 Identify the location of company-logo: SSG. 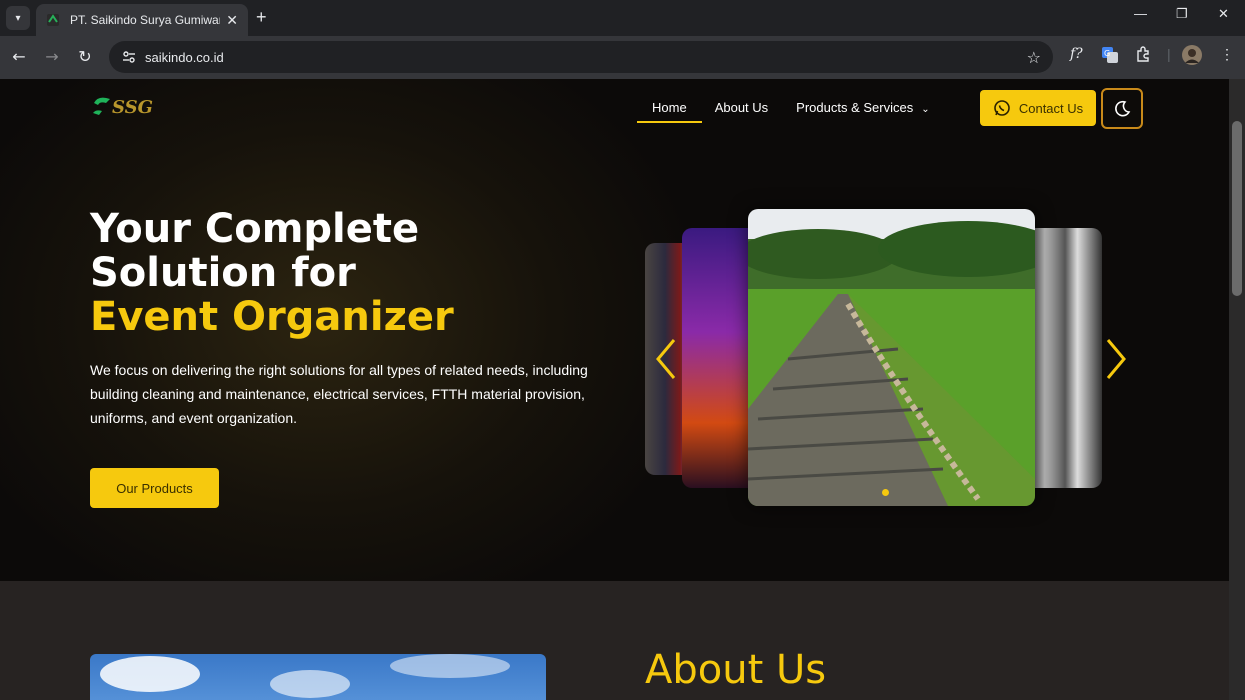
(128, 106).